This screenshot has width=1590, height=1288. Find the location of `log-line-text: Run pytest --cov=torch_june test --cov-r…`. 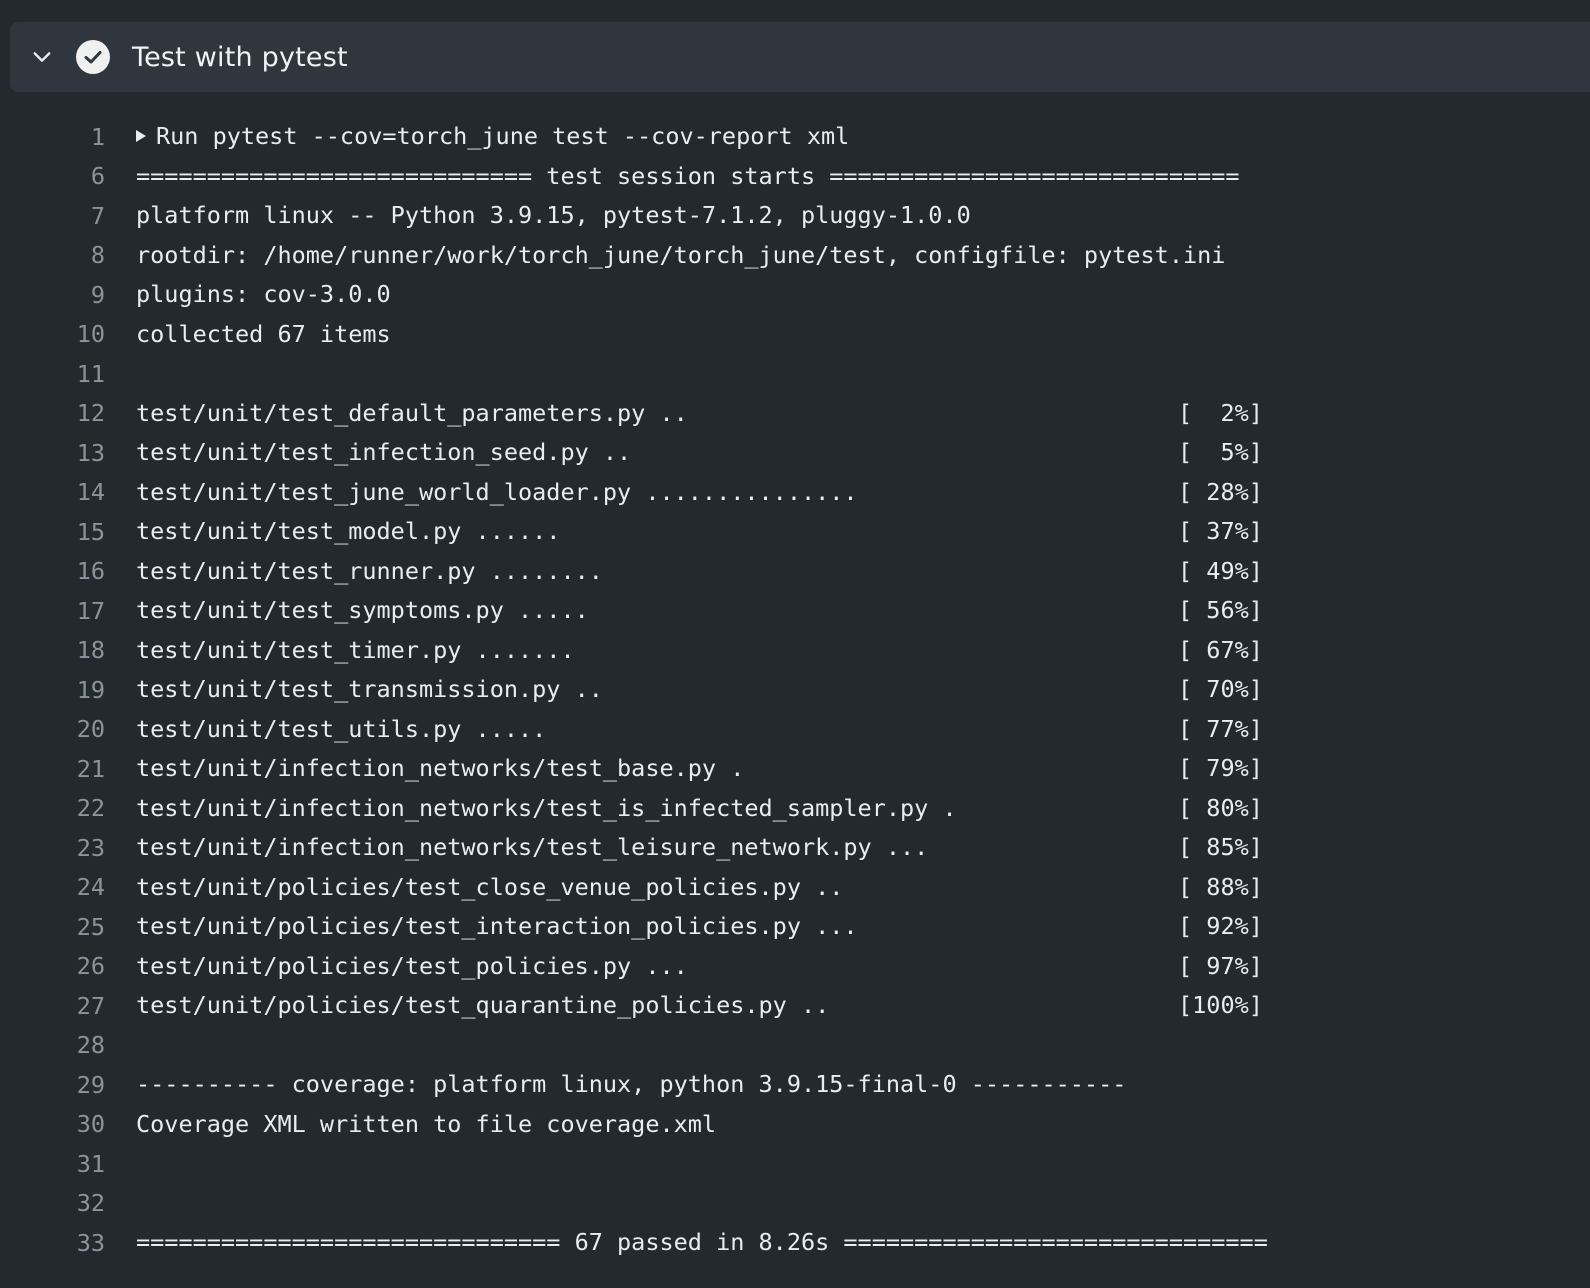

log-line-text: Run pytest --cov=torch_june test --cov-r… is located at coordinates (503, 136).